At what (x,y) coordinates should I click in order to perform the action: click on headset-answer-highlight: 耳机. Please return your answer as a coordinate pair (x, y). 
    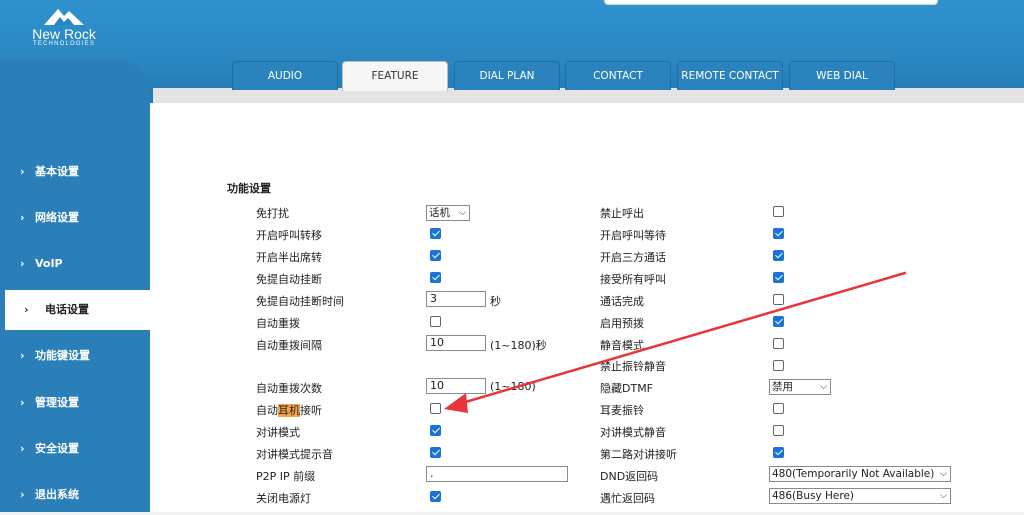
    Looking at the image, I should click on (289, 410).